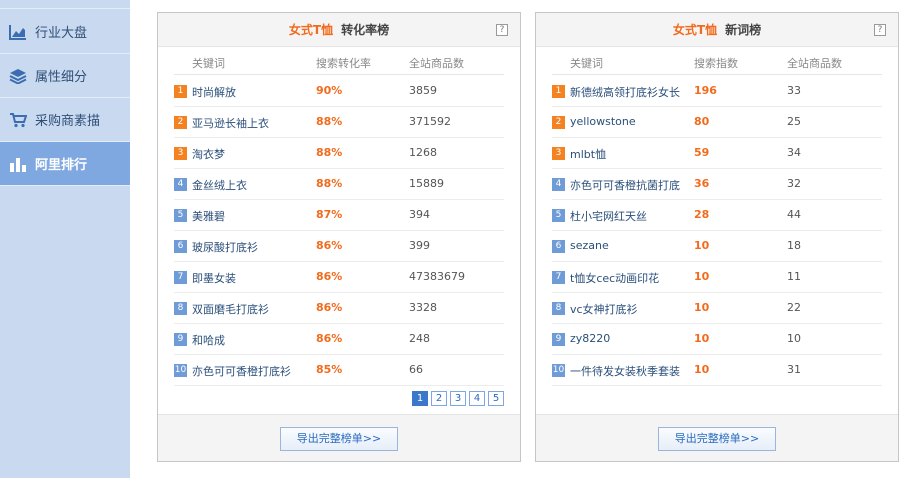  Describe the element at coordinates (419, 245) in the screenshot. I see `product-count: 399` at that location.